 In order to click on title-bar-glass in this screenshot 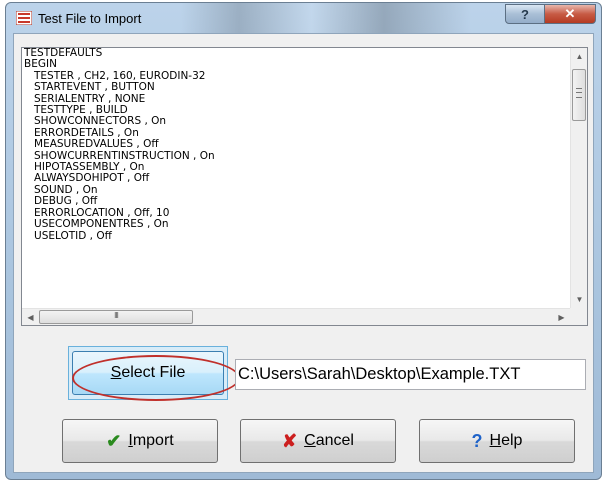, I will do `click(326, 18)`.